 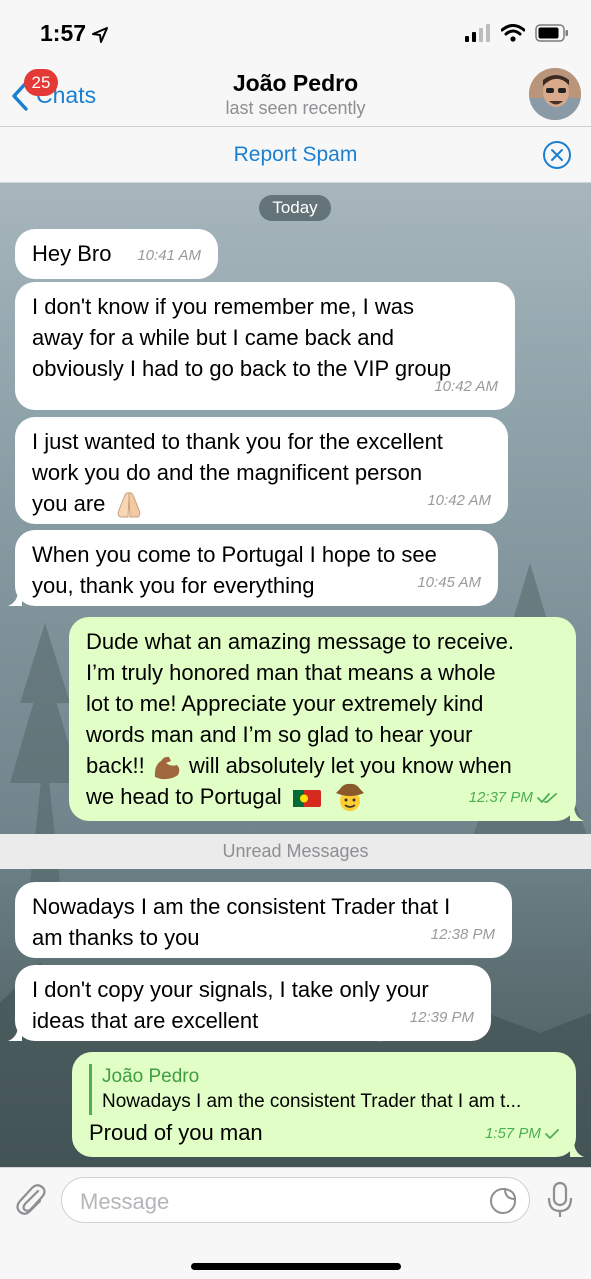 I want to click on message-time: 12:38 PM, so click(x=462, y=934).